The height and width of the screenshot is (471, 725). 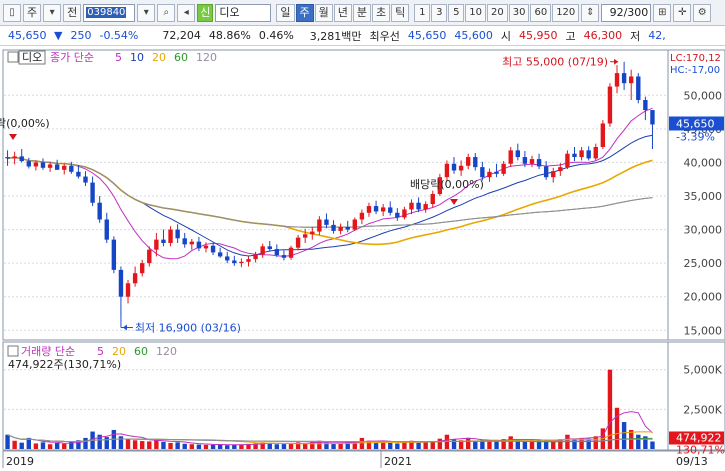 I want to click on volume-ma-legend-5: 5, so click(x=100, y=351).